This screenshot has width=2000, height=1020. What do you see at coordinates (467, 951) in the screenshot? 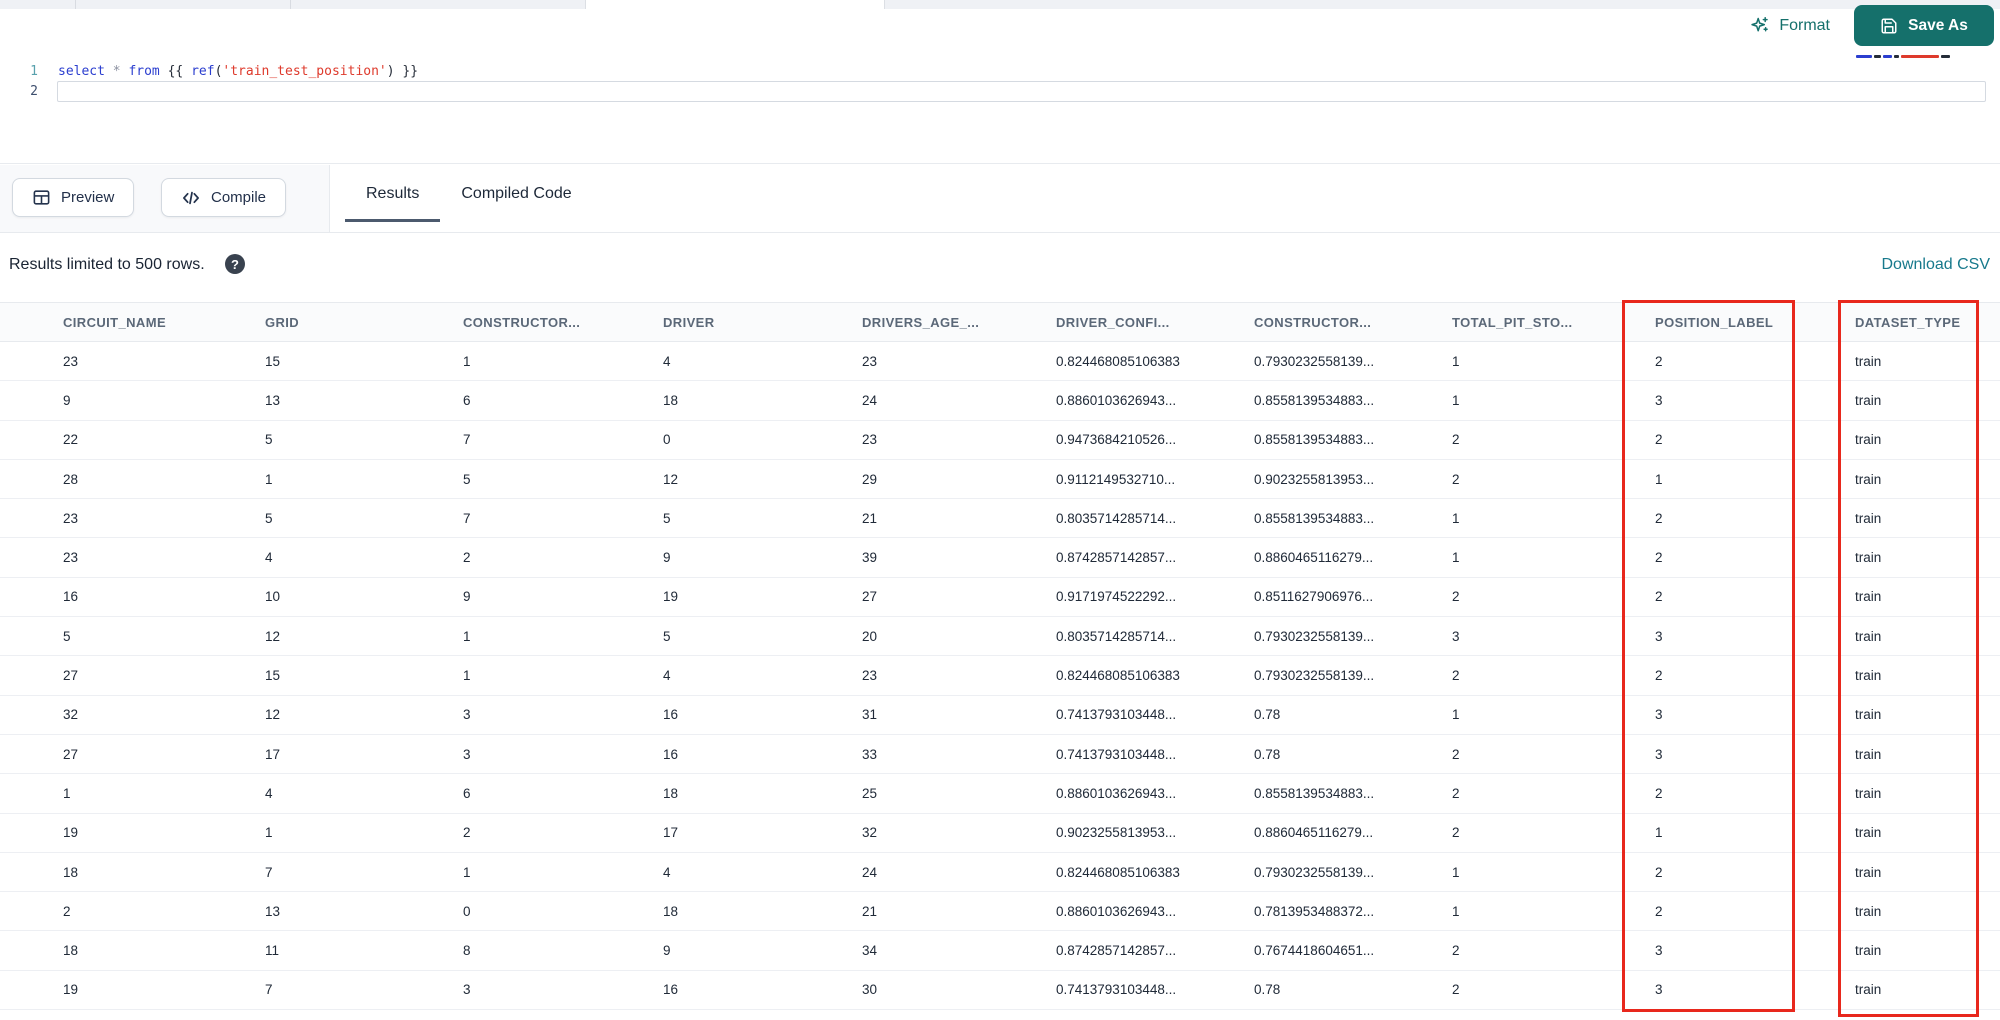
I see `table-cell: 8` at bounding box center [467, 951].